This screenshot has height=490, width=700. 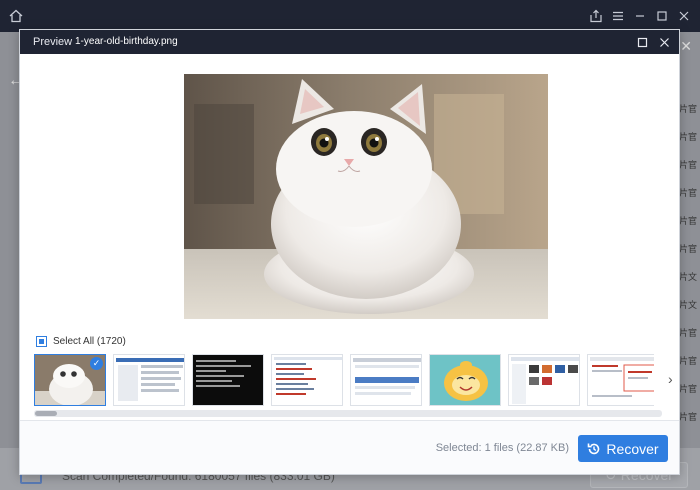 What do you see at coordinates (53, 42) in the screenshot?
I see `dialog-title: Preview` at bounding box center [53, 42].